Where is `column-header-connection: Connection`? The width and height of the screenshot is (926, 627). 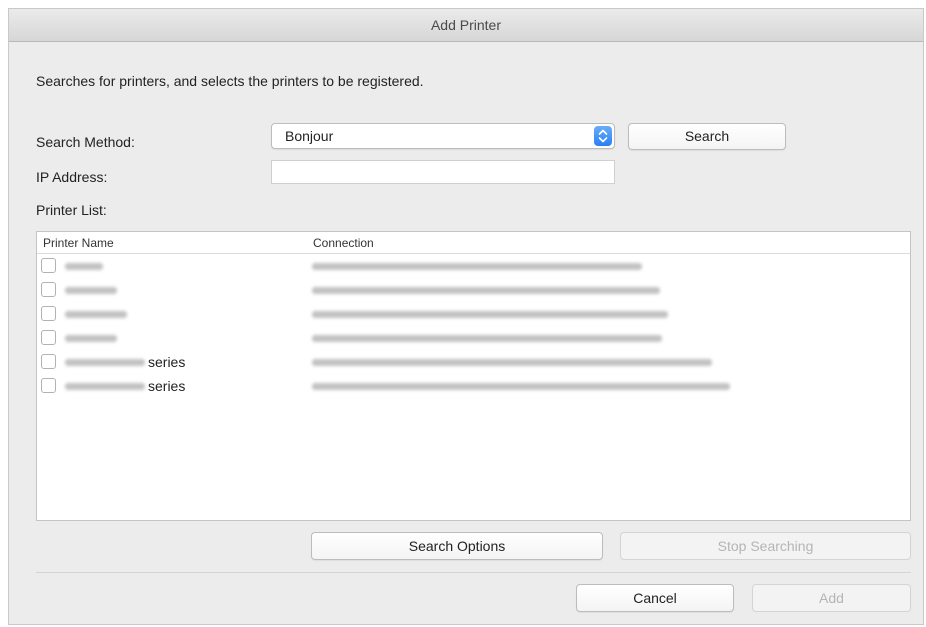
column-header-connection: Connection is located at coordinates (343, 243).